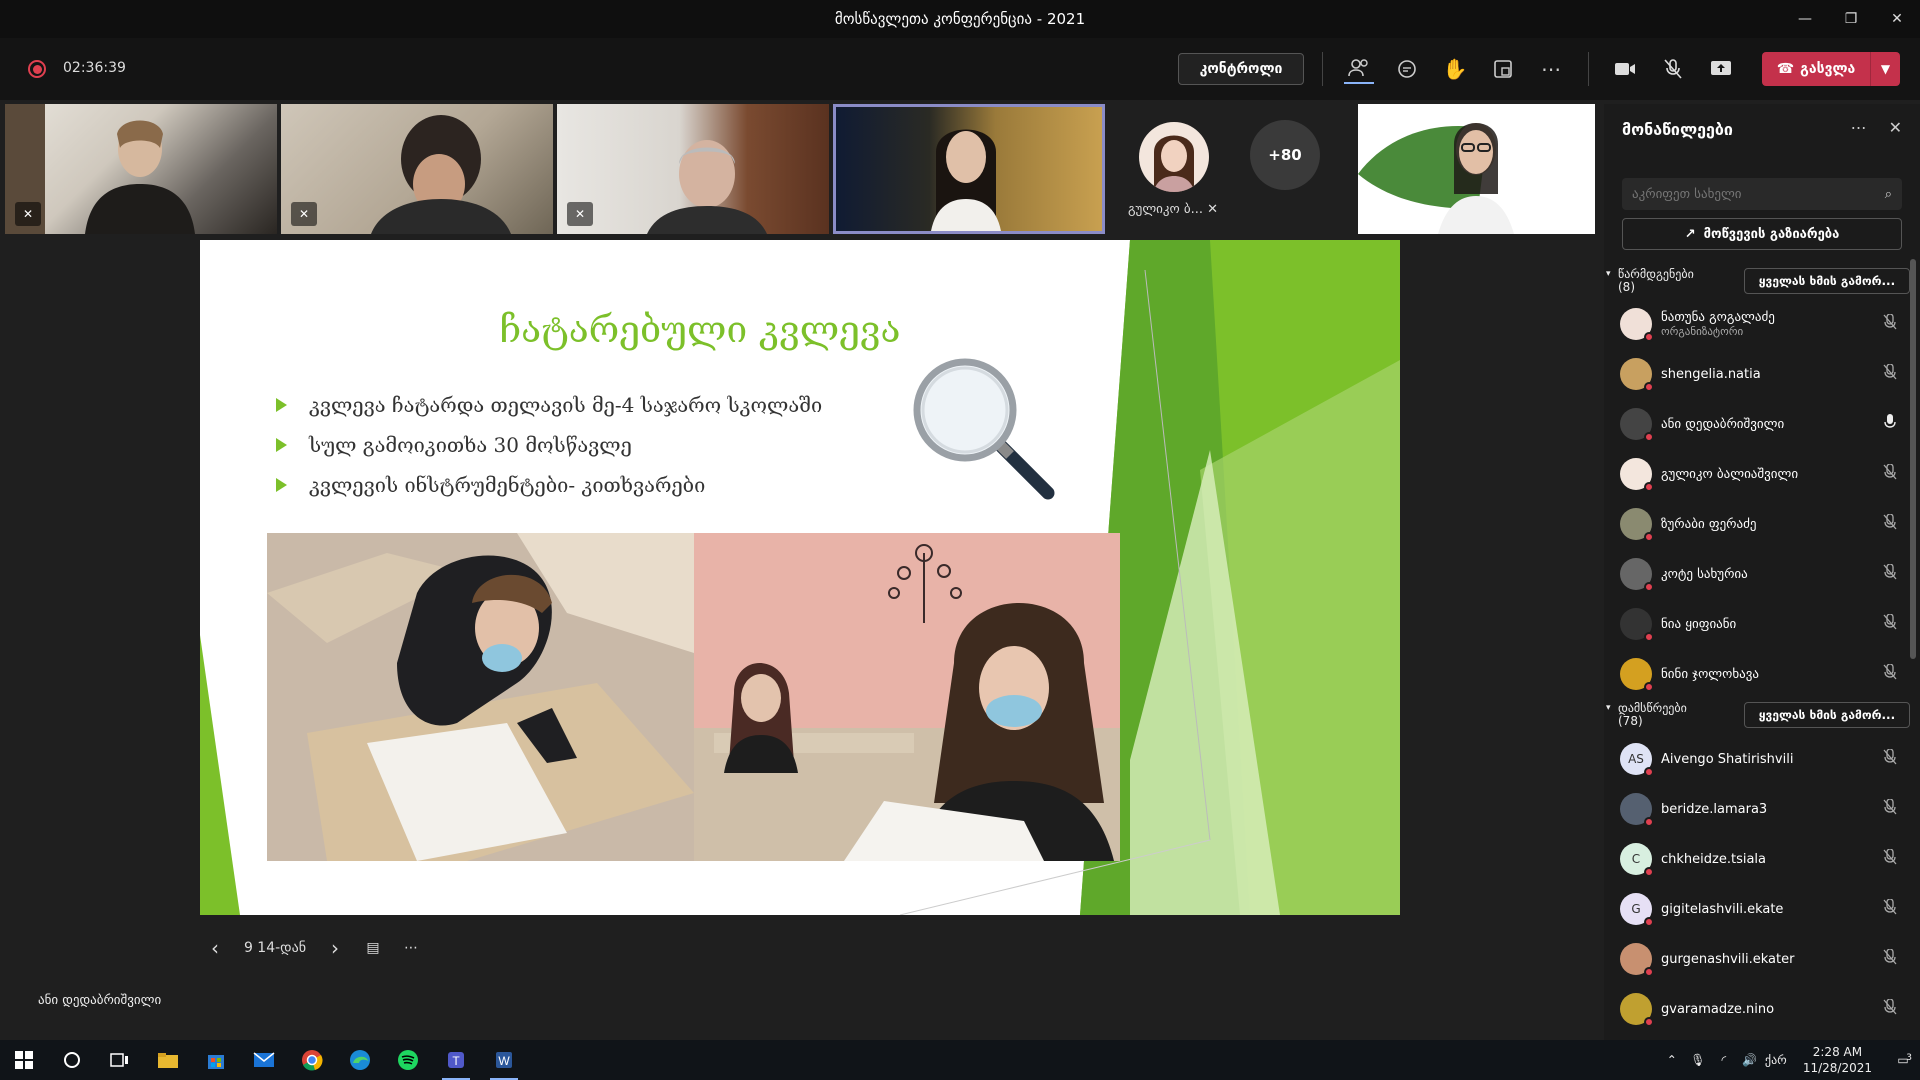  Describe the element at coordinates (1885, 69) in the screenshot. I see `chevron-down-icon: ▼` at that location.